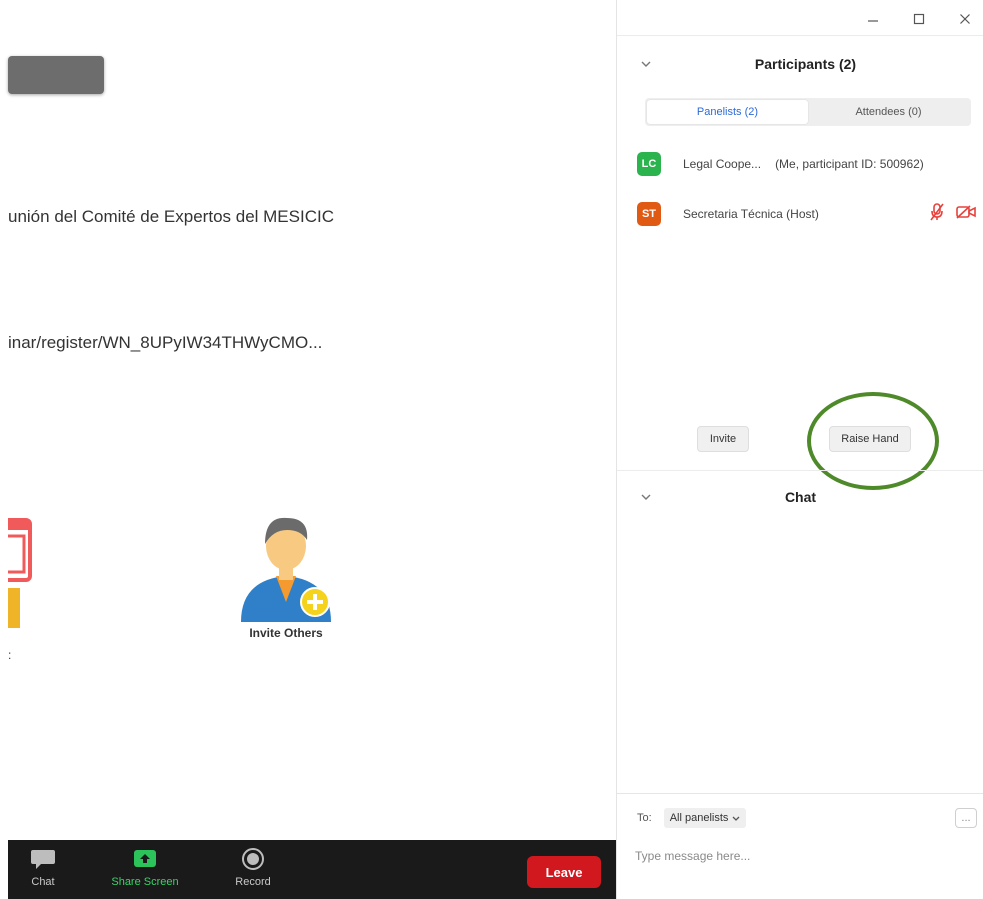 The width and height of the screenshot is (983, 899). What do you see at coordinates (21, 572) in the screenshot?
I see `share-icon` at bounding box center [21, 572].